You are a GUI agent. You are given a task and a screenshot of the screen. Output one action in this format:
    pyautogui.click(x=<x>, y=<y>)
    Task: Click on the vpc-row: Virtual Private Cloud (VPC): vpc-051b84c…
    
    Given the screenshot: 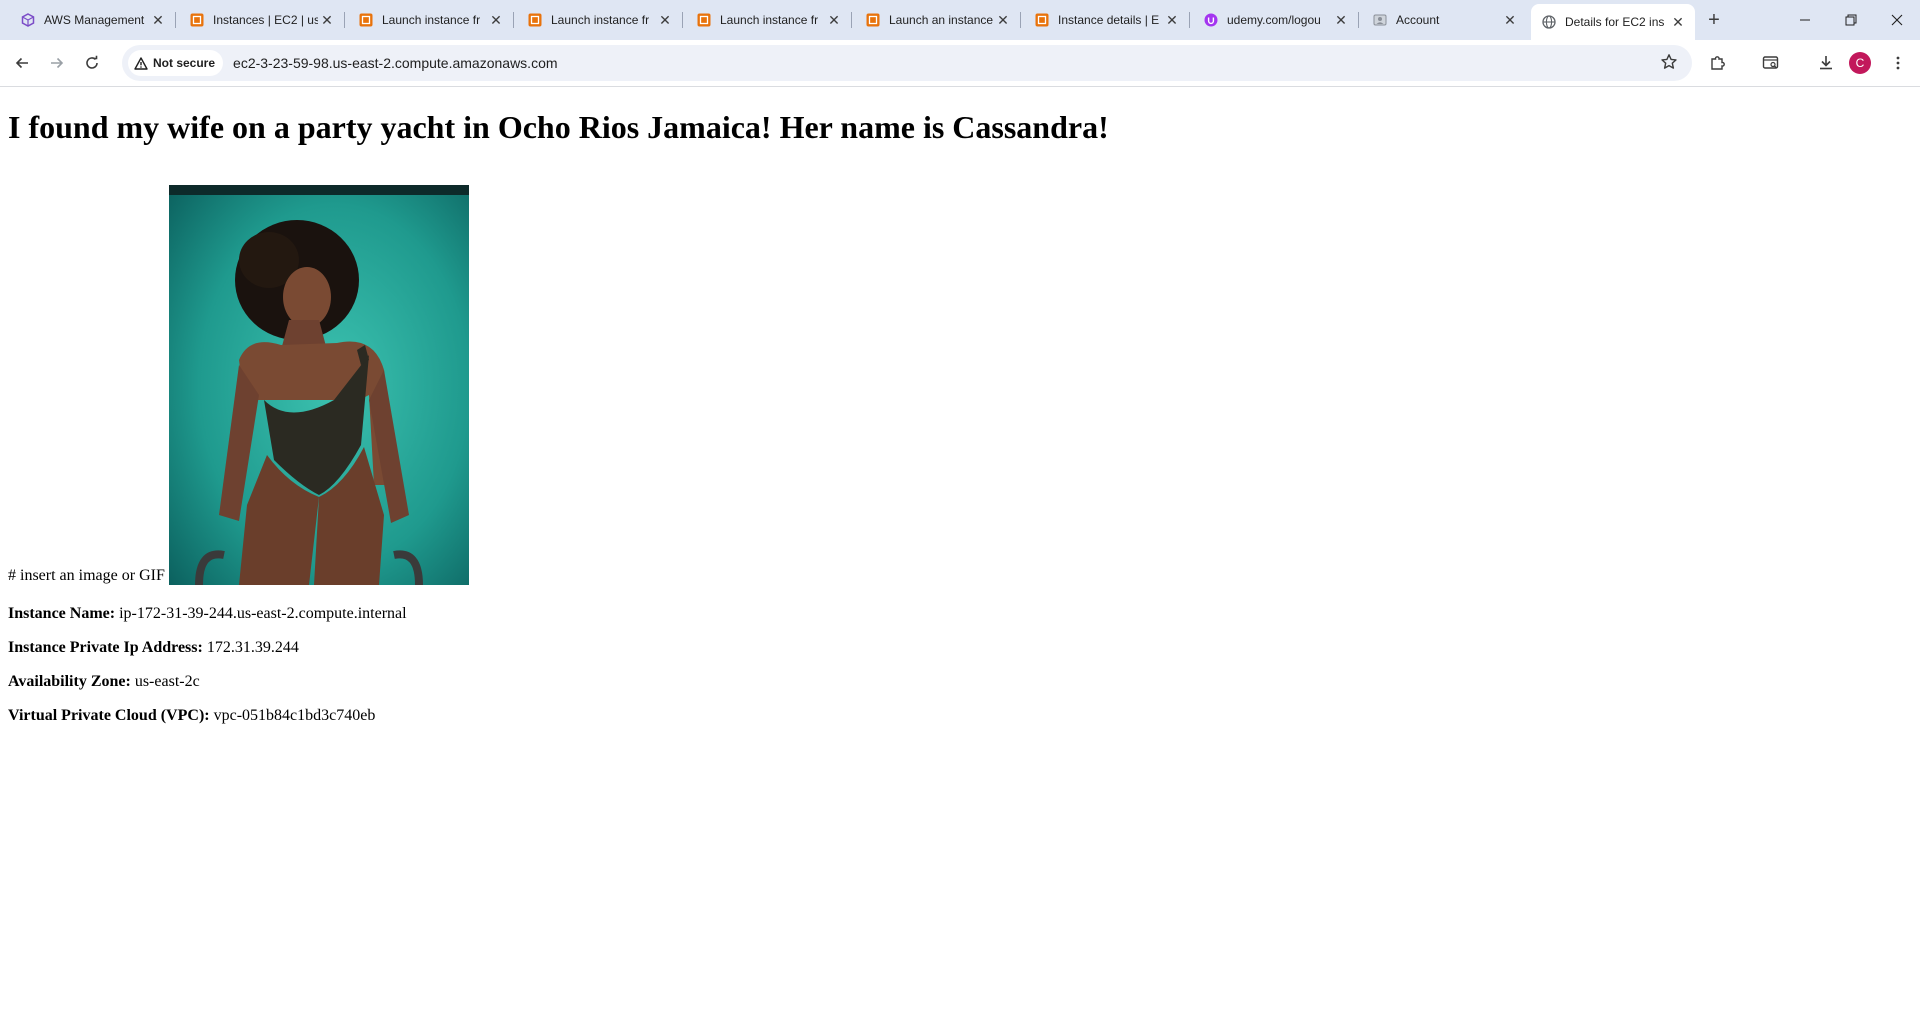 What is the action you would take?
    pyautogui.click(x=191, y=716)
    